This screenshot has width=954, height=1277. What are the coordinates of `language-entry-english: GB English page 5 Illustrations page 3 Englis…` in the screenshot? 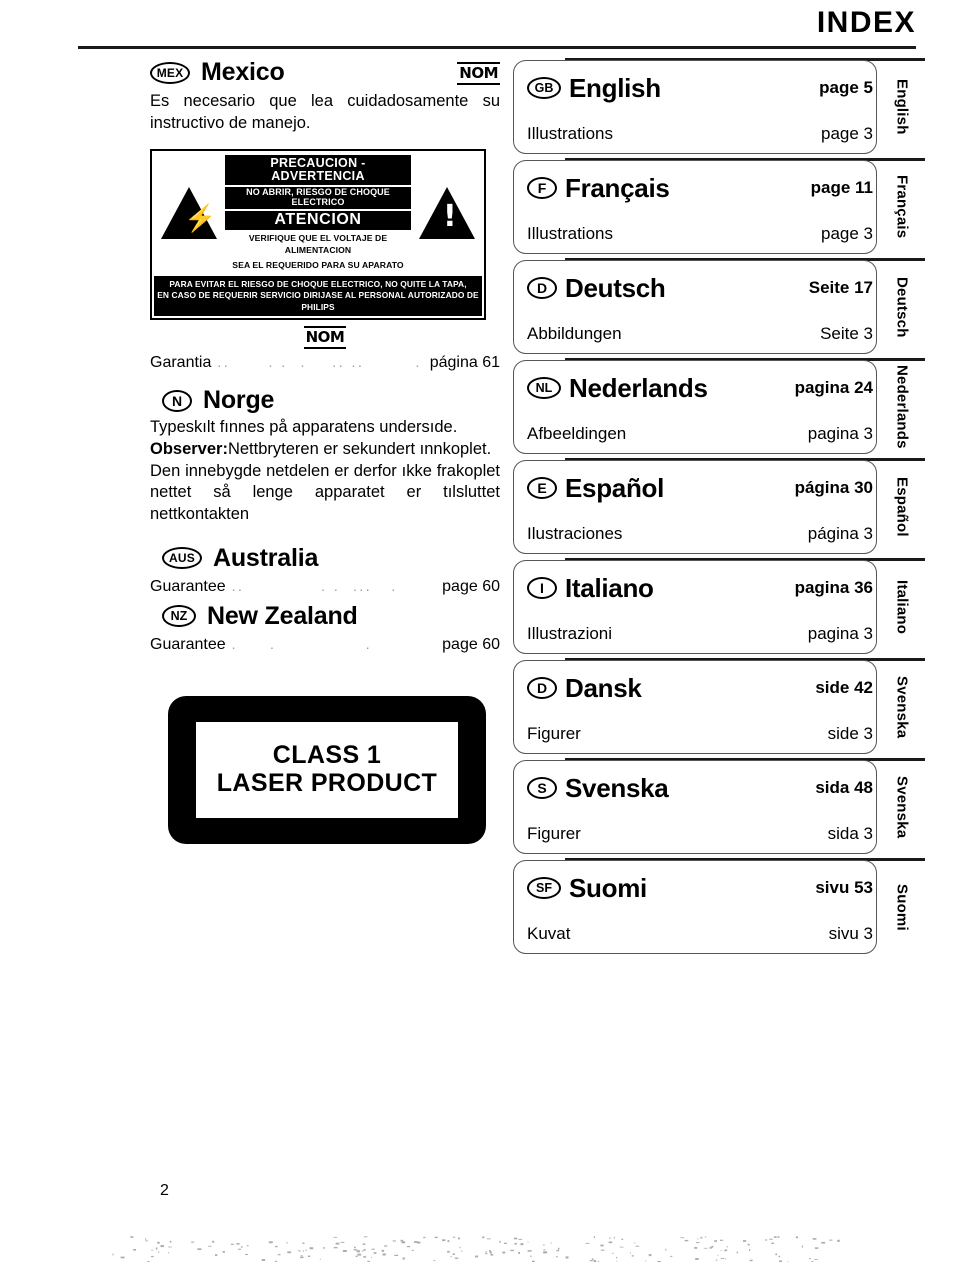 It's located at (715, 107).